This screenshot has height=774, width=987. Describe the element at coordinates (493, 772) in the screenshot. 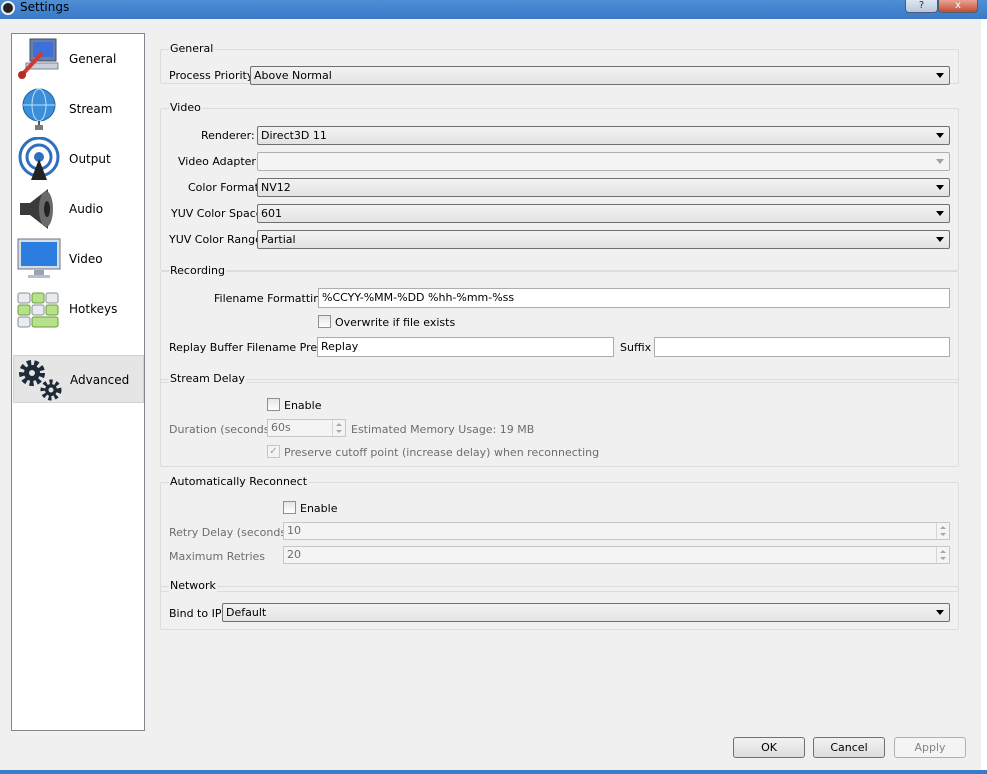

I see `window-bottom-edge` at that location.